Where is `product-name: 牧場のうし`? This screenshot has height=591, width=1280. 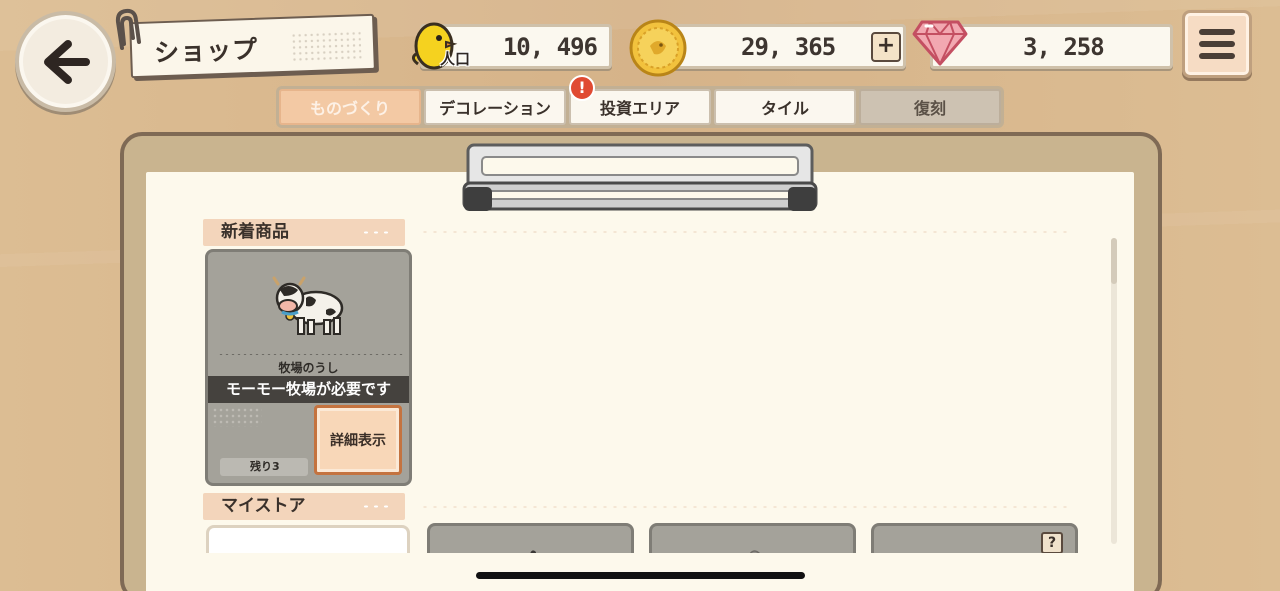 product-name: 牧場のうし is located at coordinates (308, 368).